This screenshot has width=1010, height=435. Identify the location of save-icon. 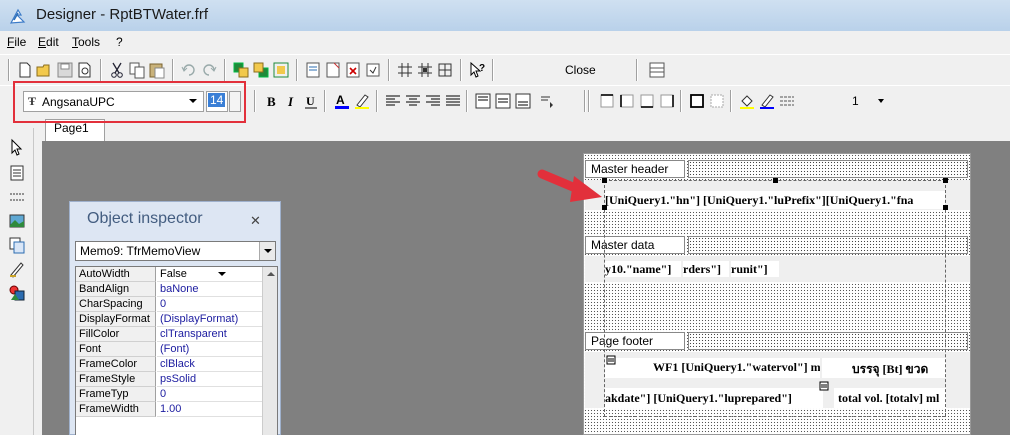
(65, 70).